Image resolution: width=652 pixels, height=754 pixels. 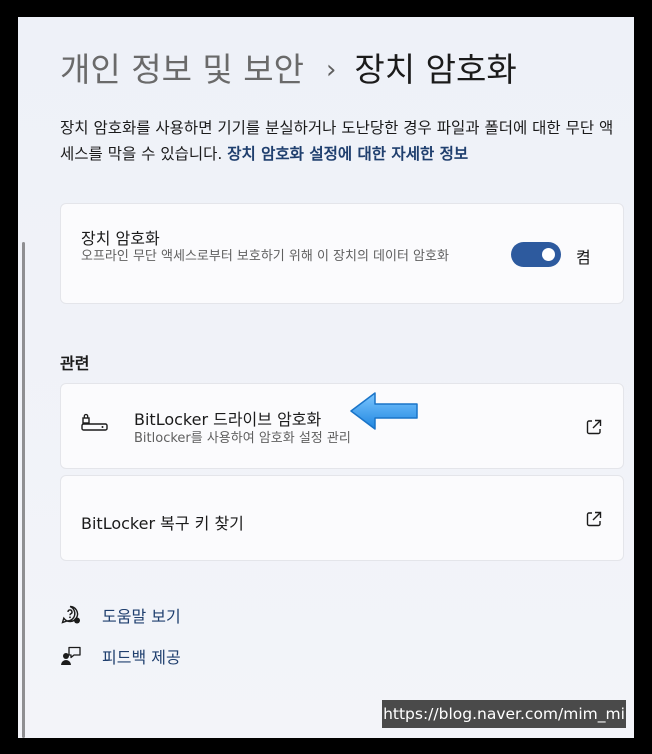 What do you see at coordinates (228, 419) in the screenshot?
I see `bitlocker-title: BitLocker 드라이브 암호화` at bounding box center [228, 419].